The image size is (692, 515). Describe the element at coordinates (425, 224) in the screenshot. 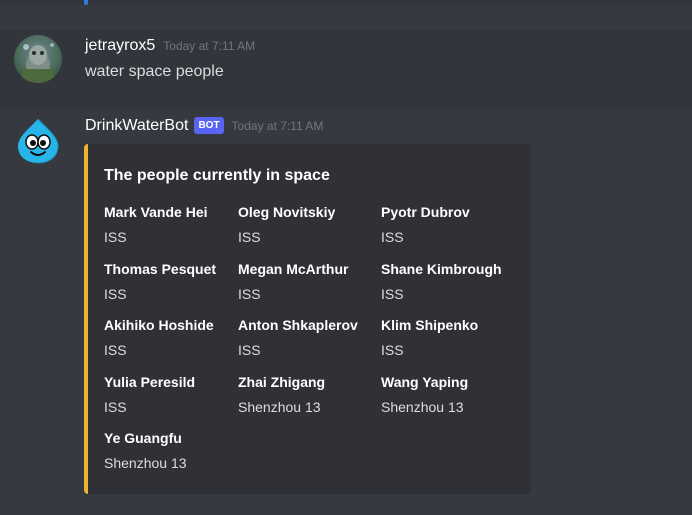

I see `embed-field: Pyotr Dubrov ISS` at that location.